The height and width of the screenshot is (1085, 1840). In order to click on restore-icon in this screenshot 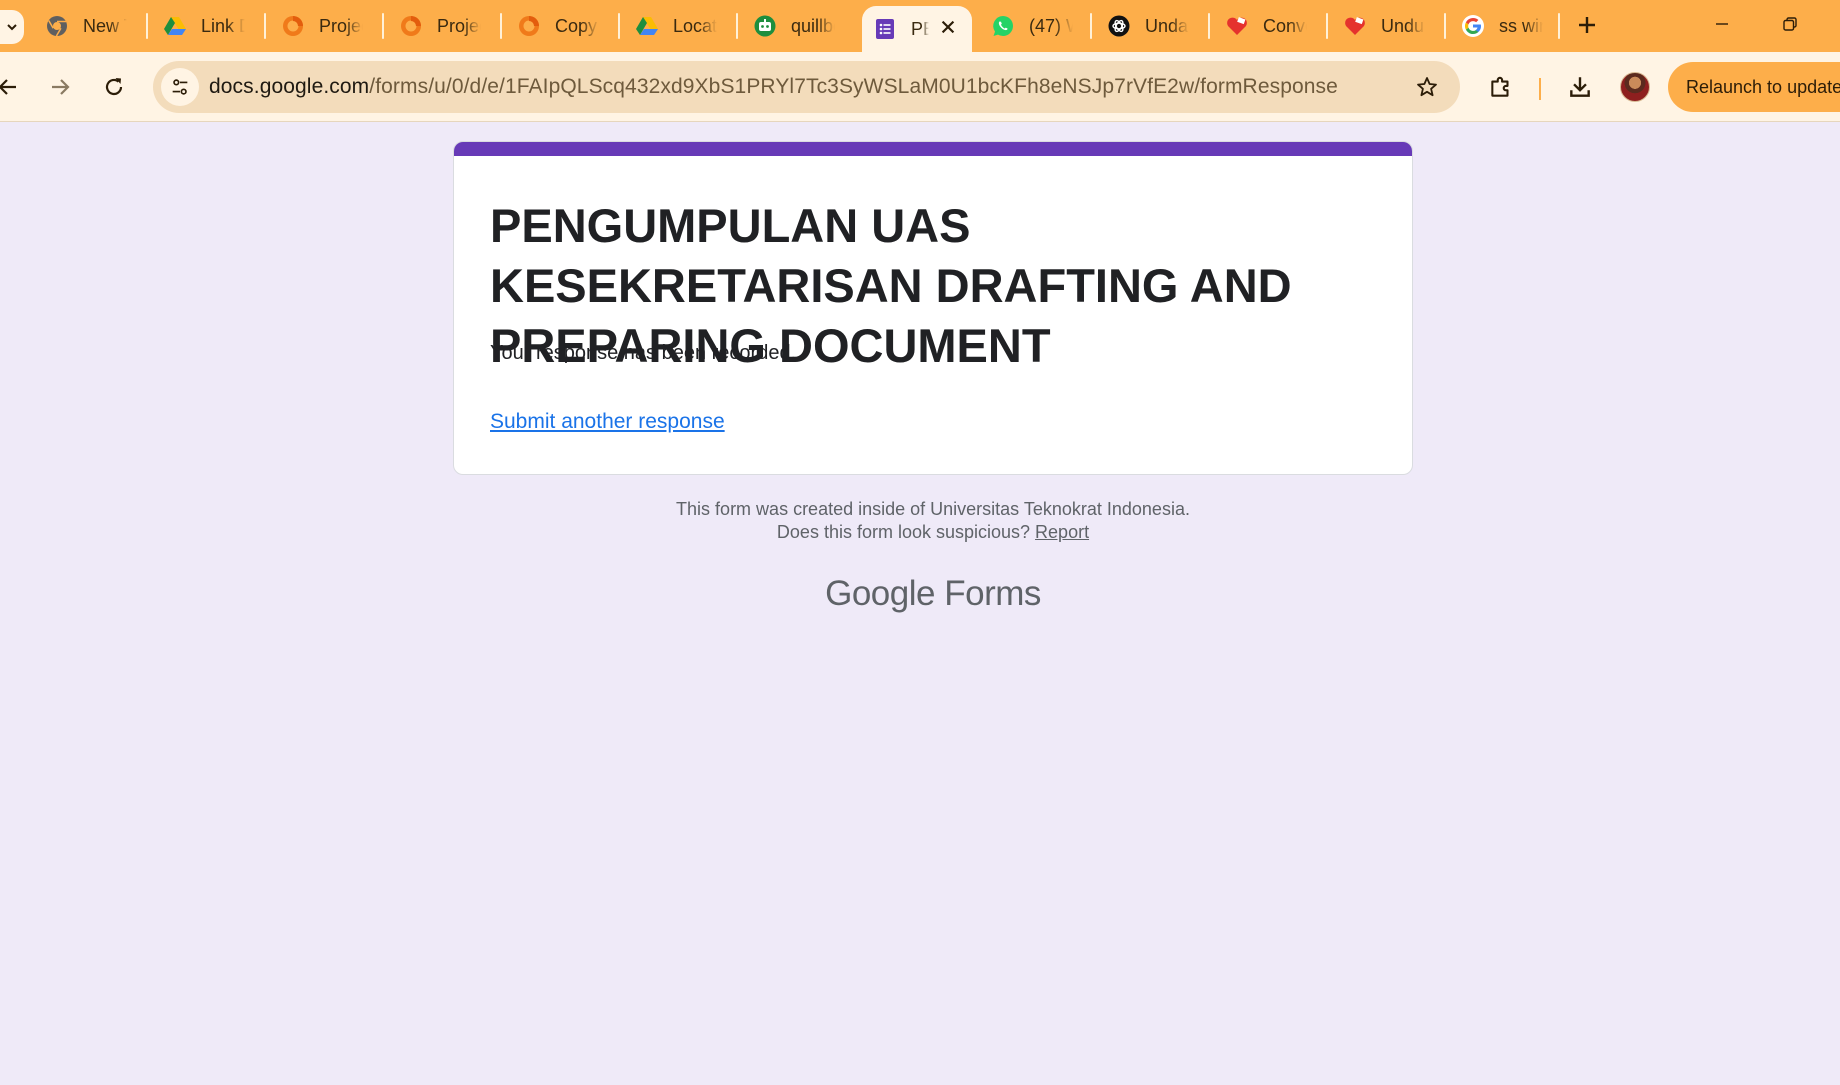, I will do `click(1790, 24)`.